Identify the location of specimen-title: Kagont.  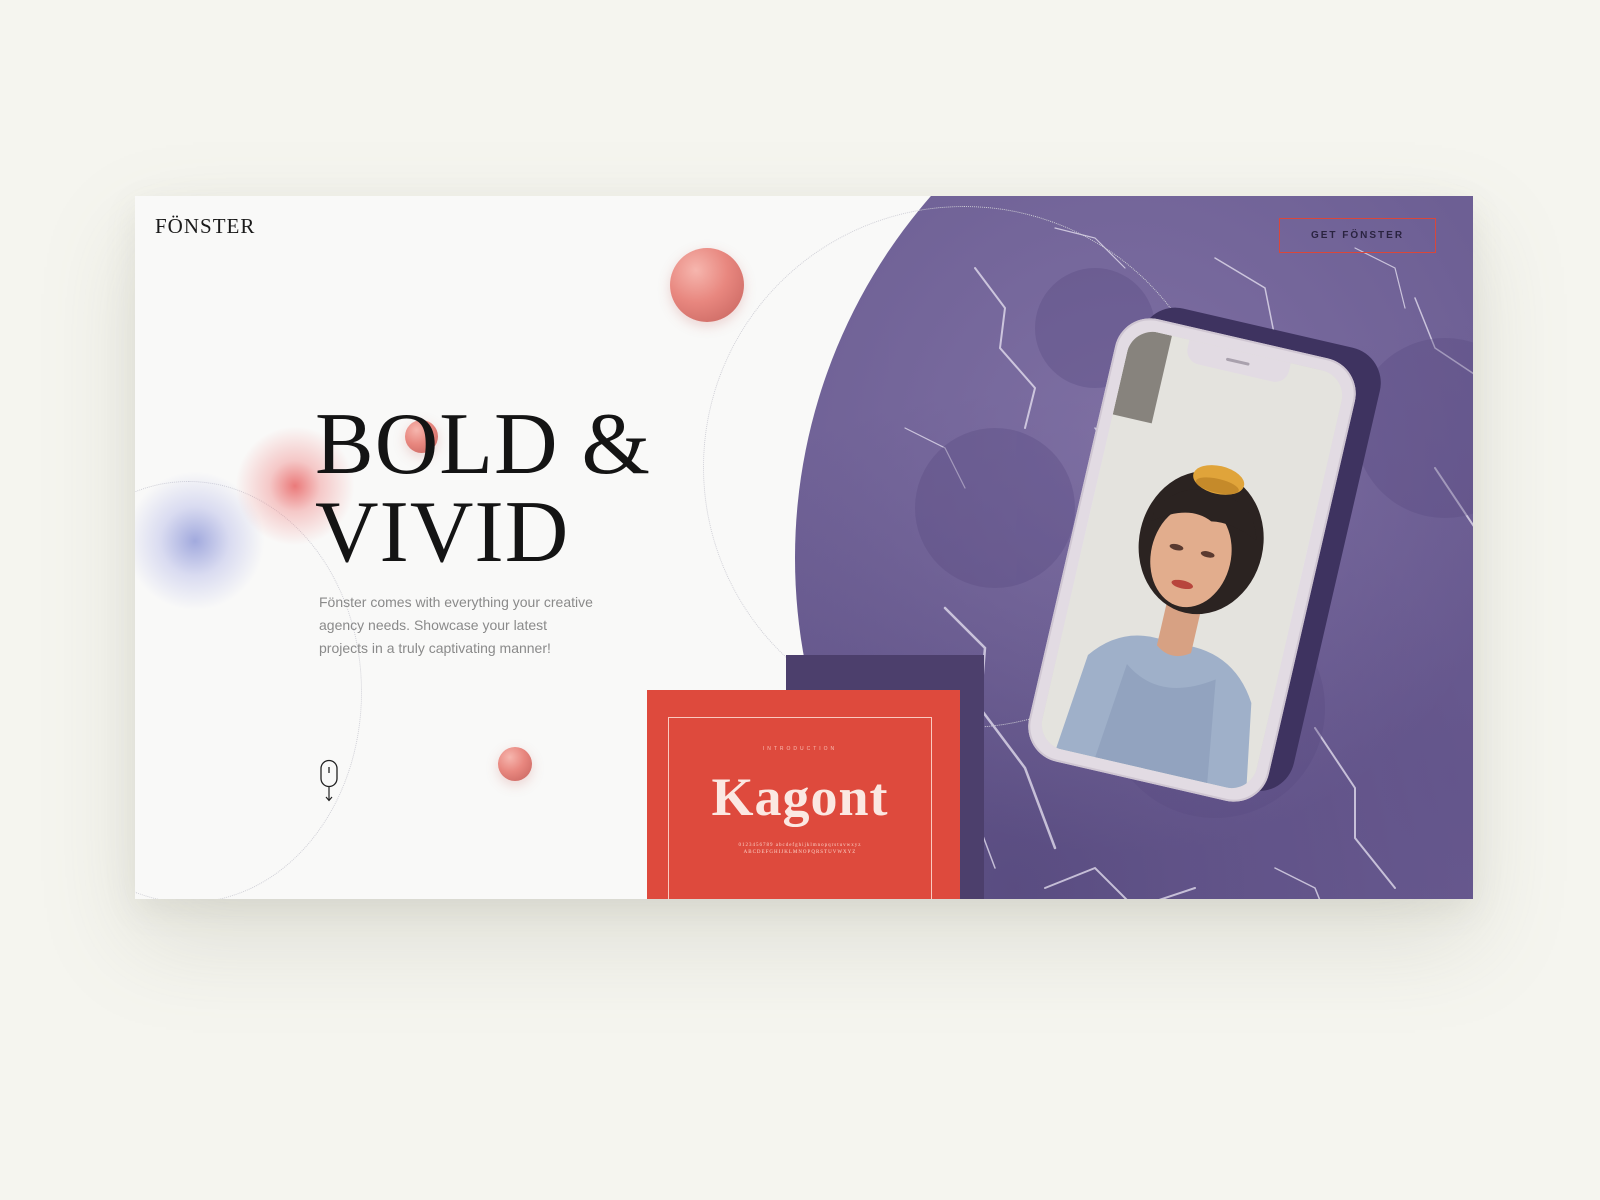
(800, 797).